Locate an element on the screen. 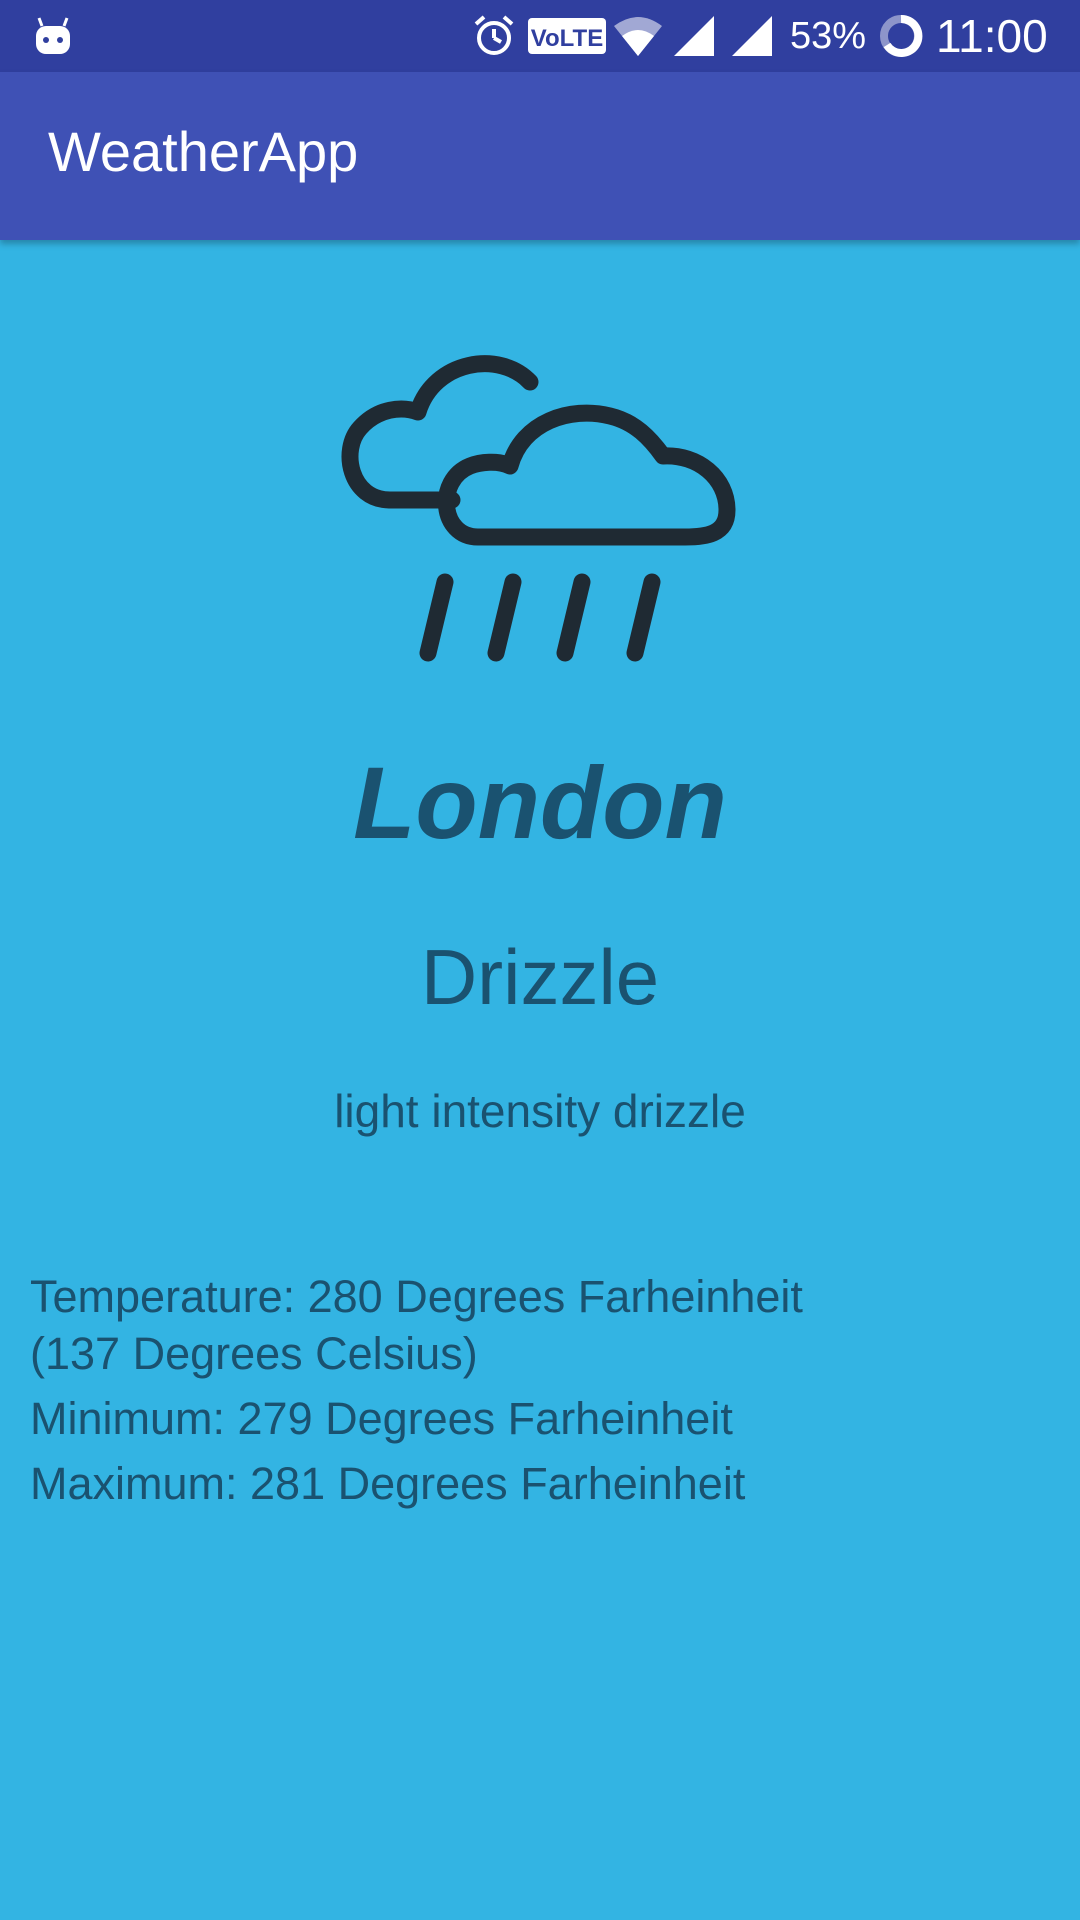  alarm-icon is located at coordinates (494, 36).